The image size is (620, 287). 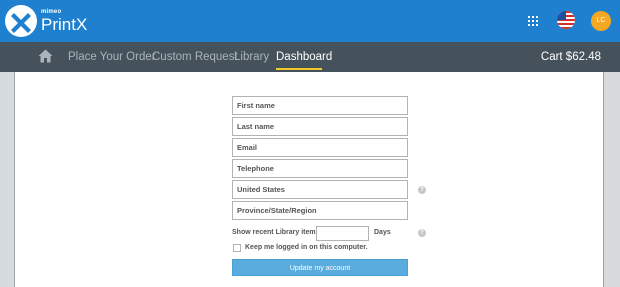 I want to click on keep-logged-in-label: Keep me logged in on this computer., so click(x=306, y=247).